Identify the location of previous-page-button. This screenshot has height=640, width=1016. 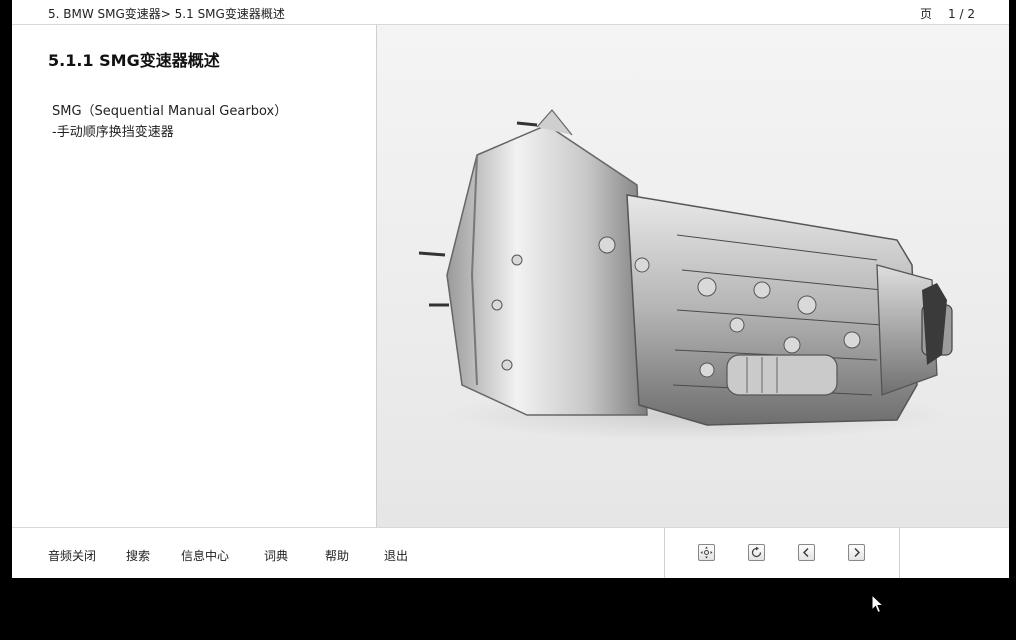
(806, 552).